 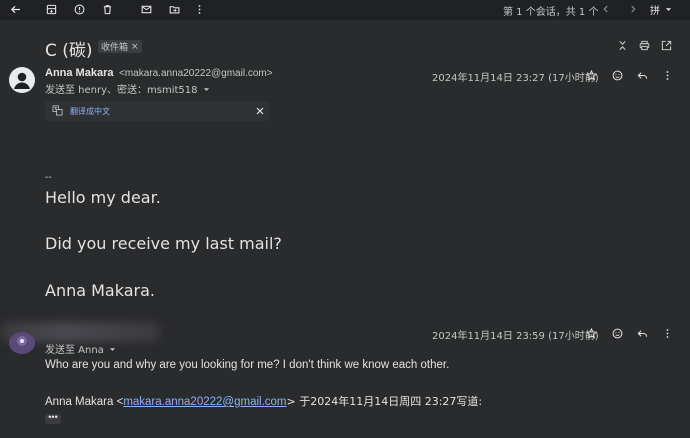 What do you see at coordinates (667, 333) in the screenshot?
I see `reply-more-icon` at bounding box center [667, 333].